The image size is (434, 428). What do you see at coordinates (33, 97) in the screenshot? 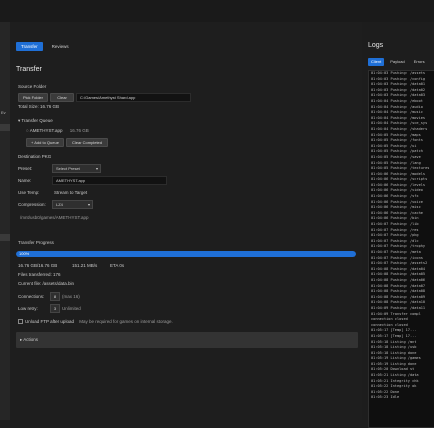
I see `pick-folder-button: Pick Folder` at bounding box center [33, 97].